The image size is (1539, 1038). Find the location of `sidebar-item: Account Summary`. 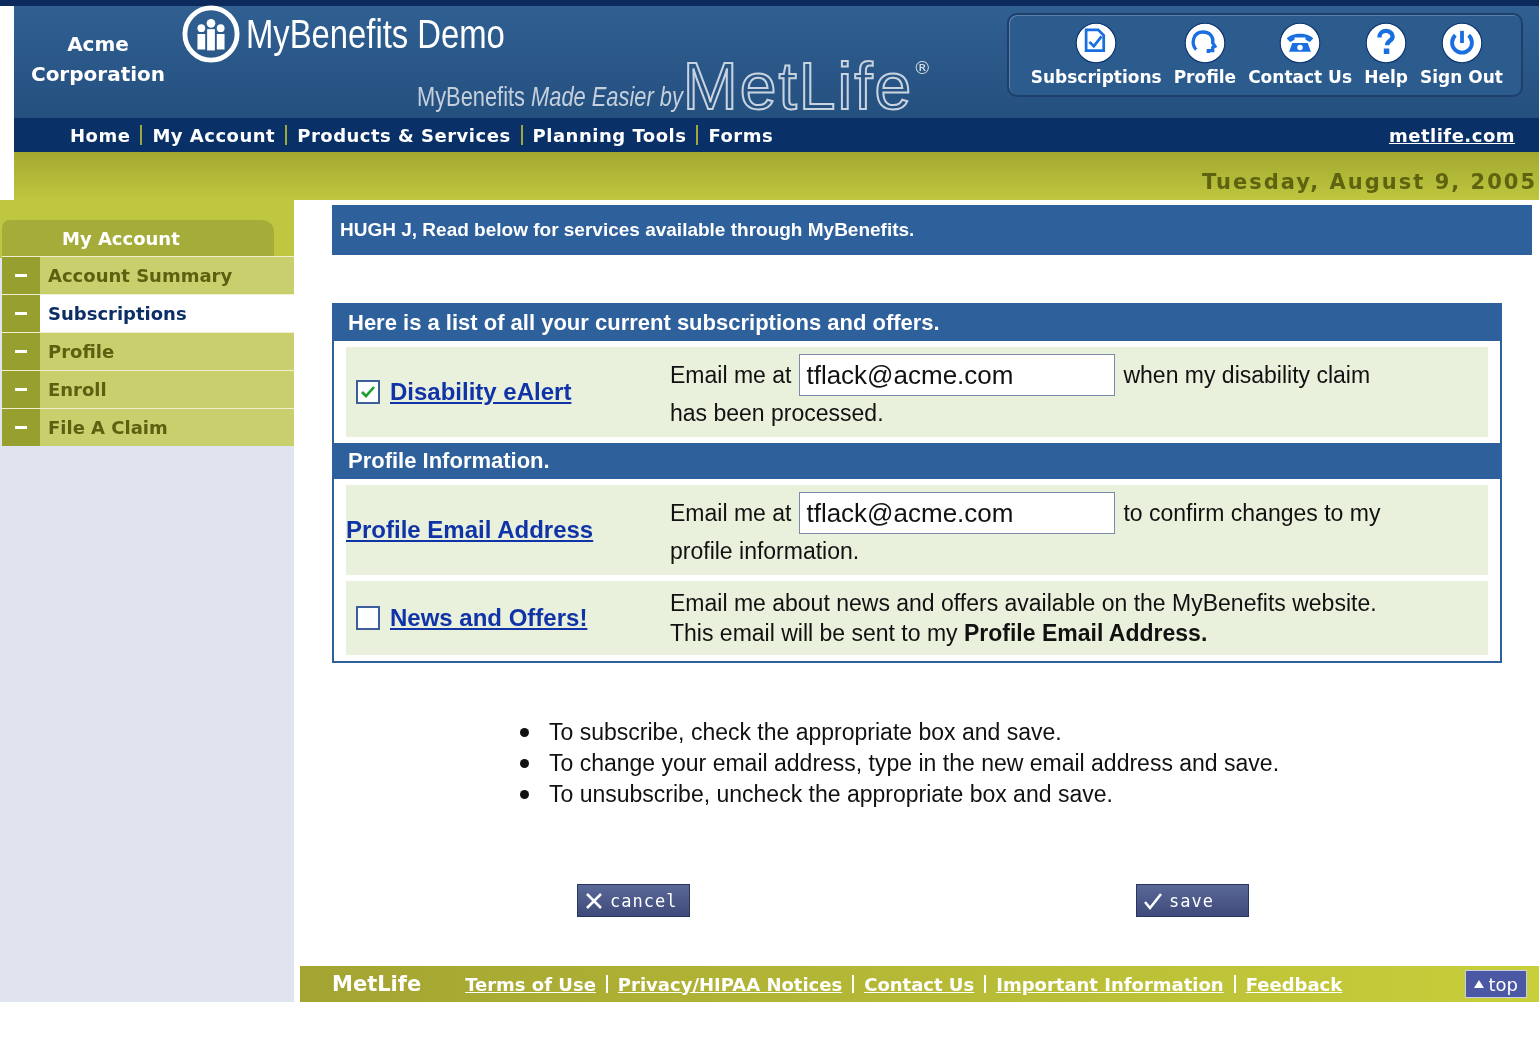

sidebar-item: Account Summary is located at coordinates (167, 275).